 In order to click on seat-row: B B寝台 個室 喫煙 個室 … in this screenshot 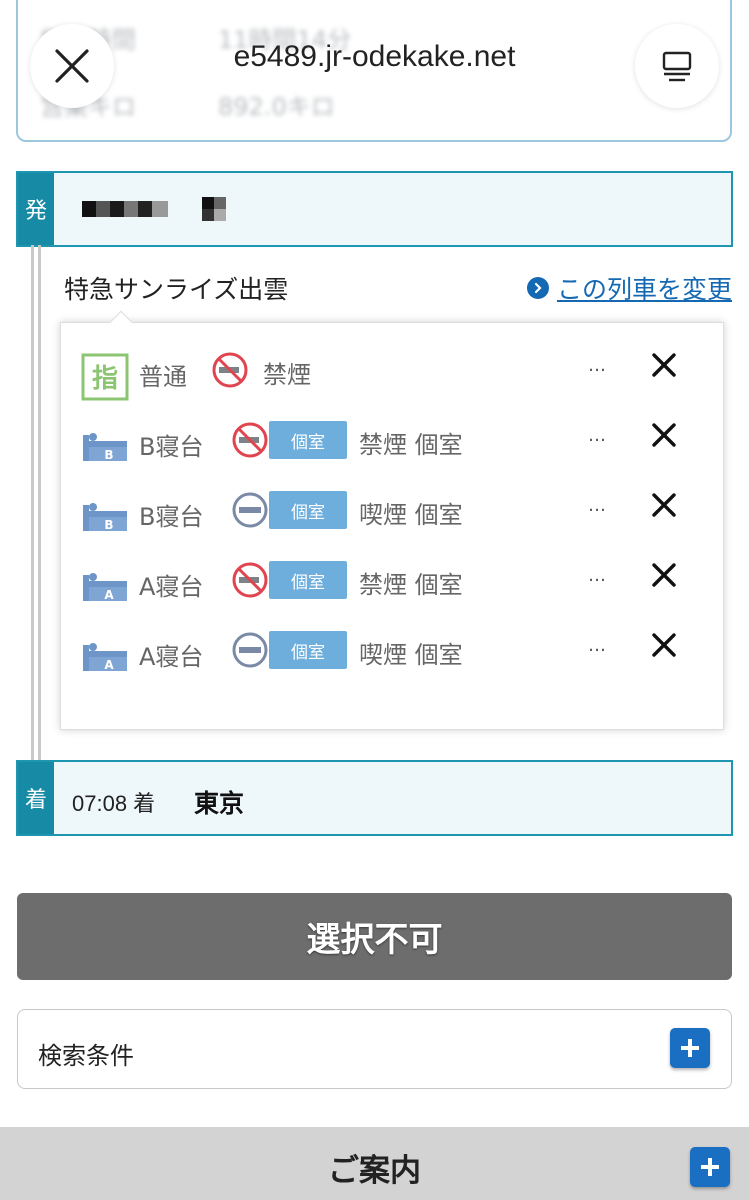, I will do `click(393, 511)`.